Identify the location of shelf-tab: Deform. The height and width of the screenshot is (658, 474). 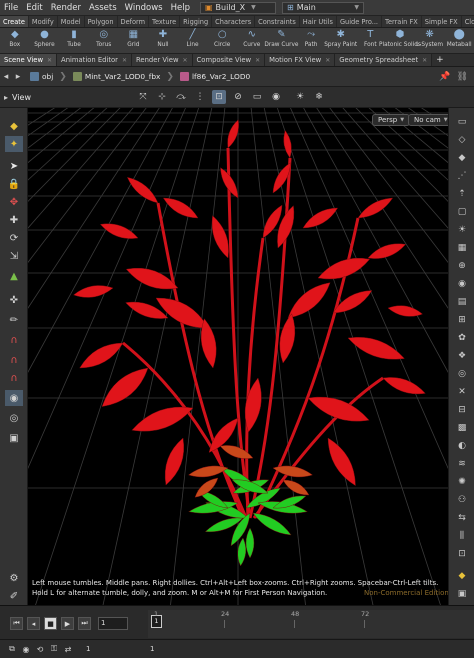
(134, 21).